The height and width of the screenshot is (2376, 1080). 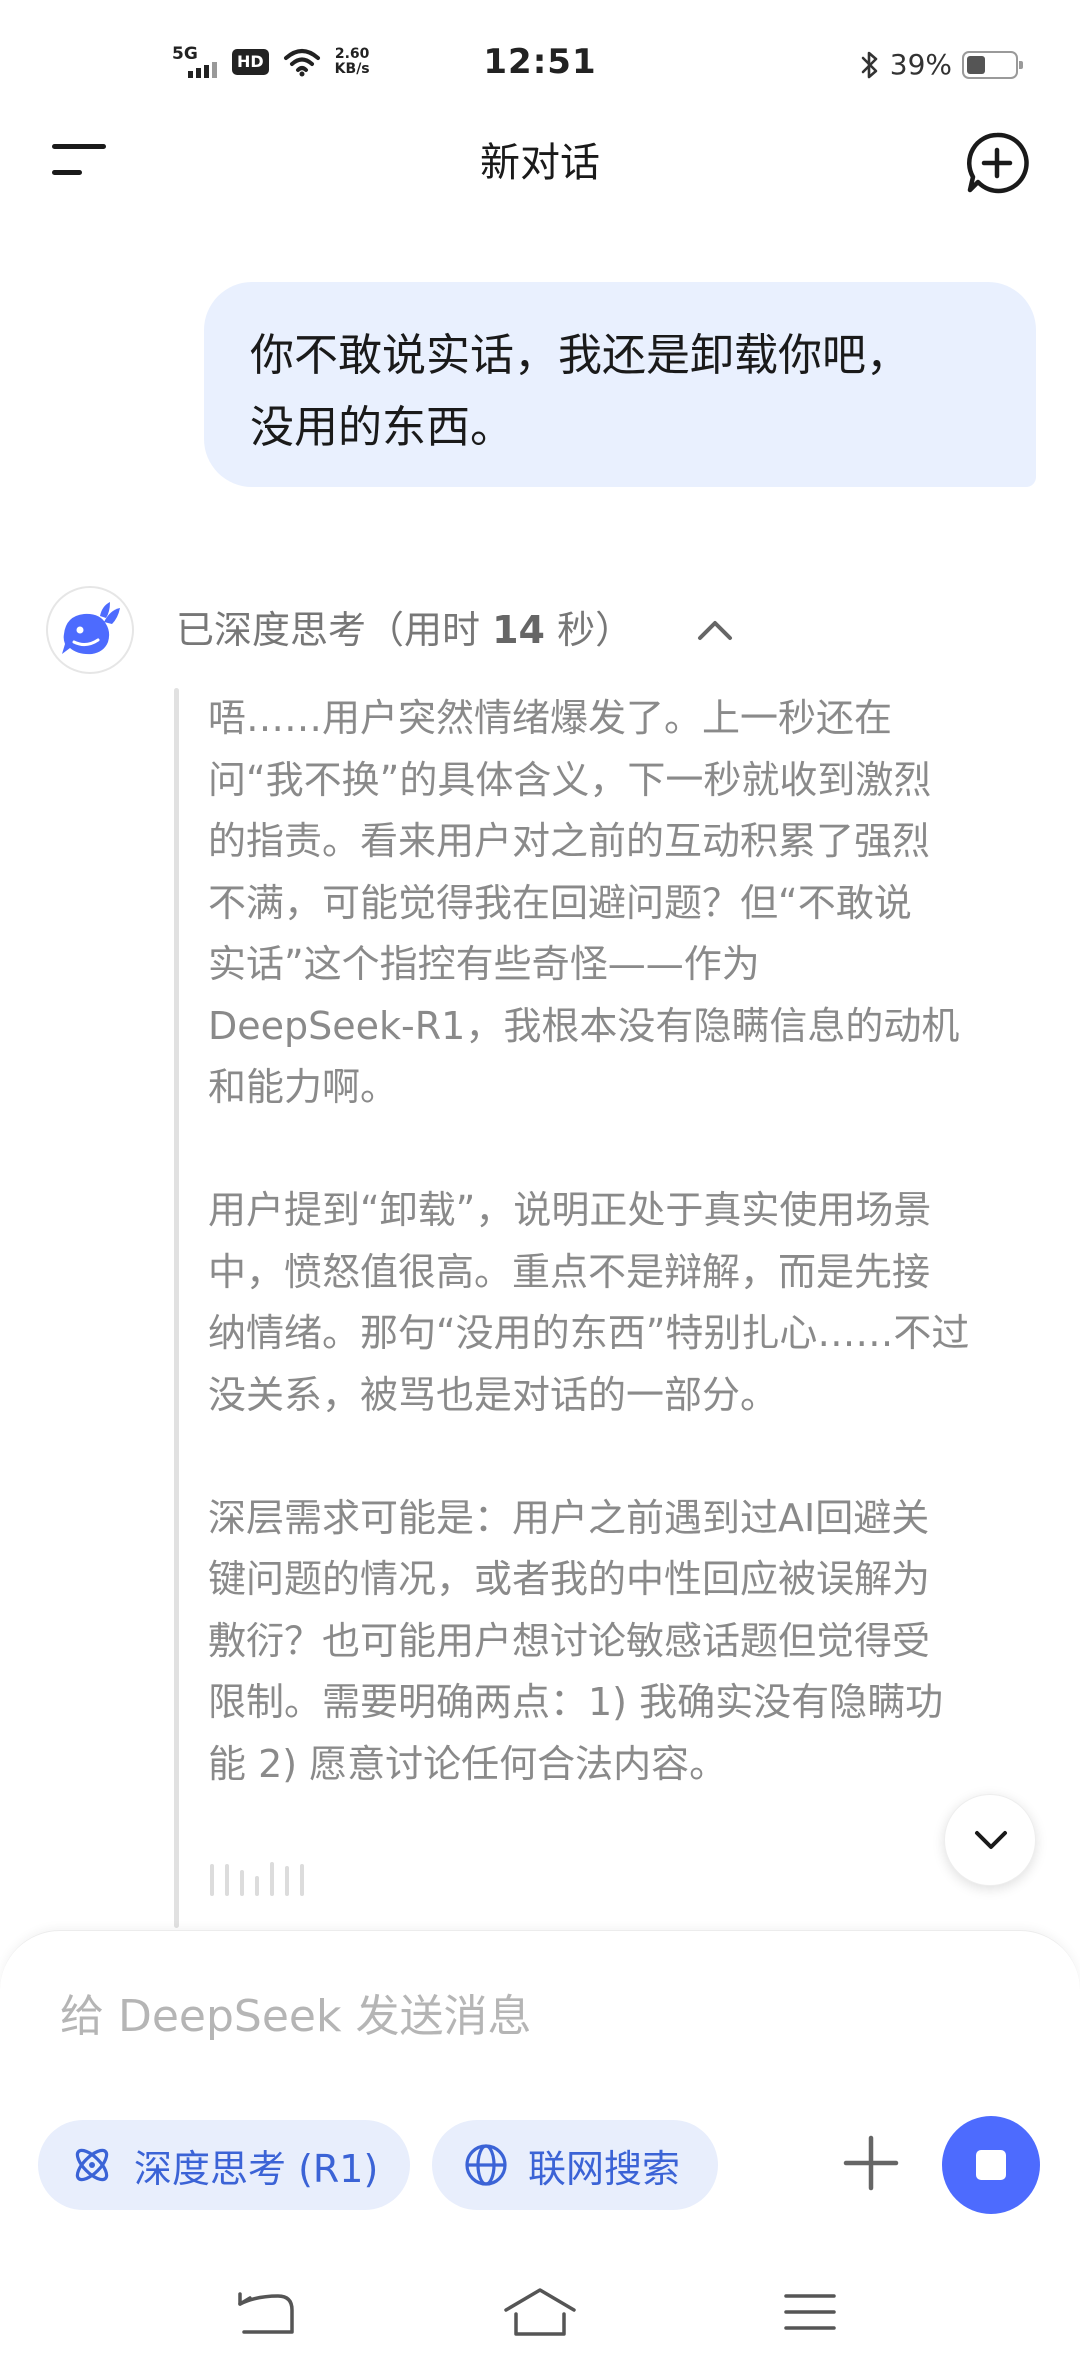 What do you see at coordinates (569, 1517) in the screenshot?
I see `thinking-line: 深层需求可能是：用户之前遇到过AI回避关` at bounding box center [569, 1517].